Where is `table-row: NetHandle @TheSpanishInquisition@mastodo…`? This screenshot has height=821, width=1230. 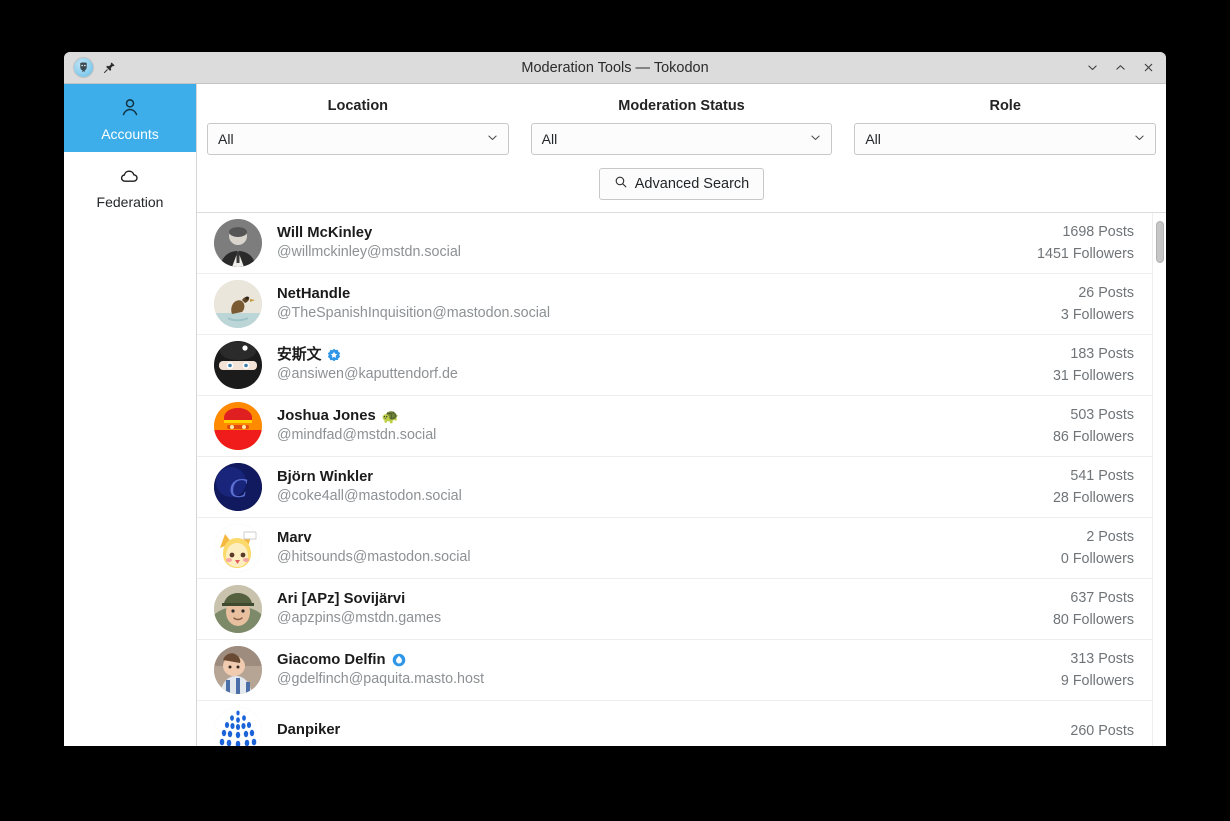
table-row: NetHandle @TheSpanishInquisition@mastodo… is located at coordinates (674, 304).